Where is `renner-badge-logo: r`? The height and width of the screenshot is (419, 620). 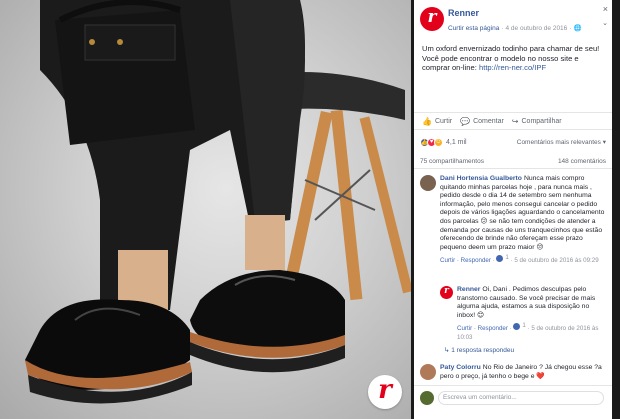 renner-badge-logo: r is located at coordinates (385, 392).